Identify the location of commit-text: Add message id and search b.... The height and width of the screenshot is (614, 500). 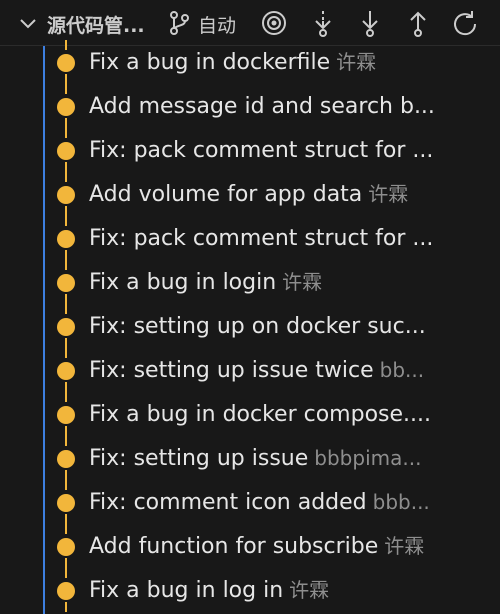
(278, 106).